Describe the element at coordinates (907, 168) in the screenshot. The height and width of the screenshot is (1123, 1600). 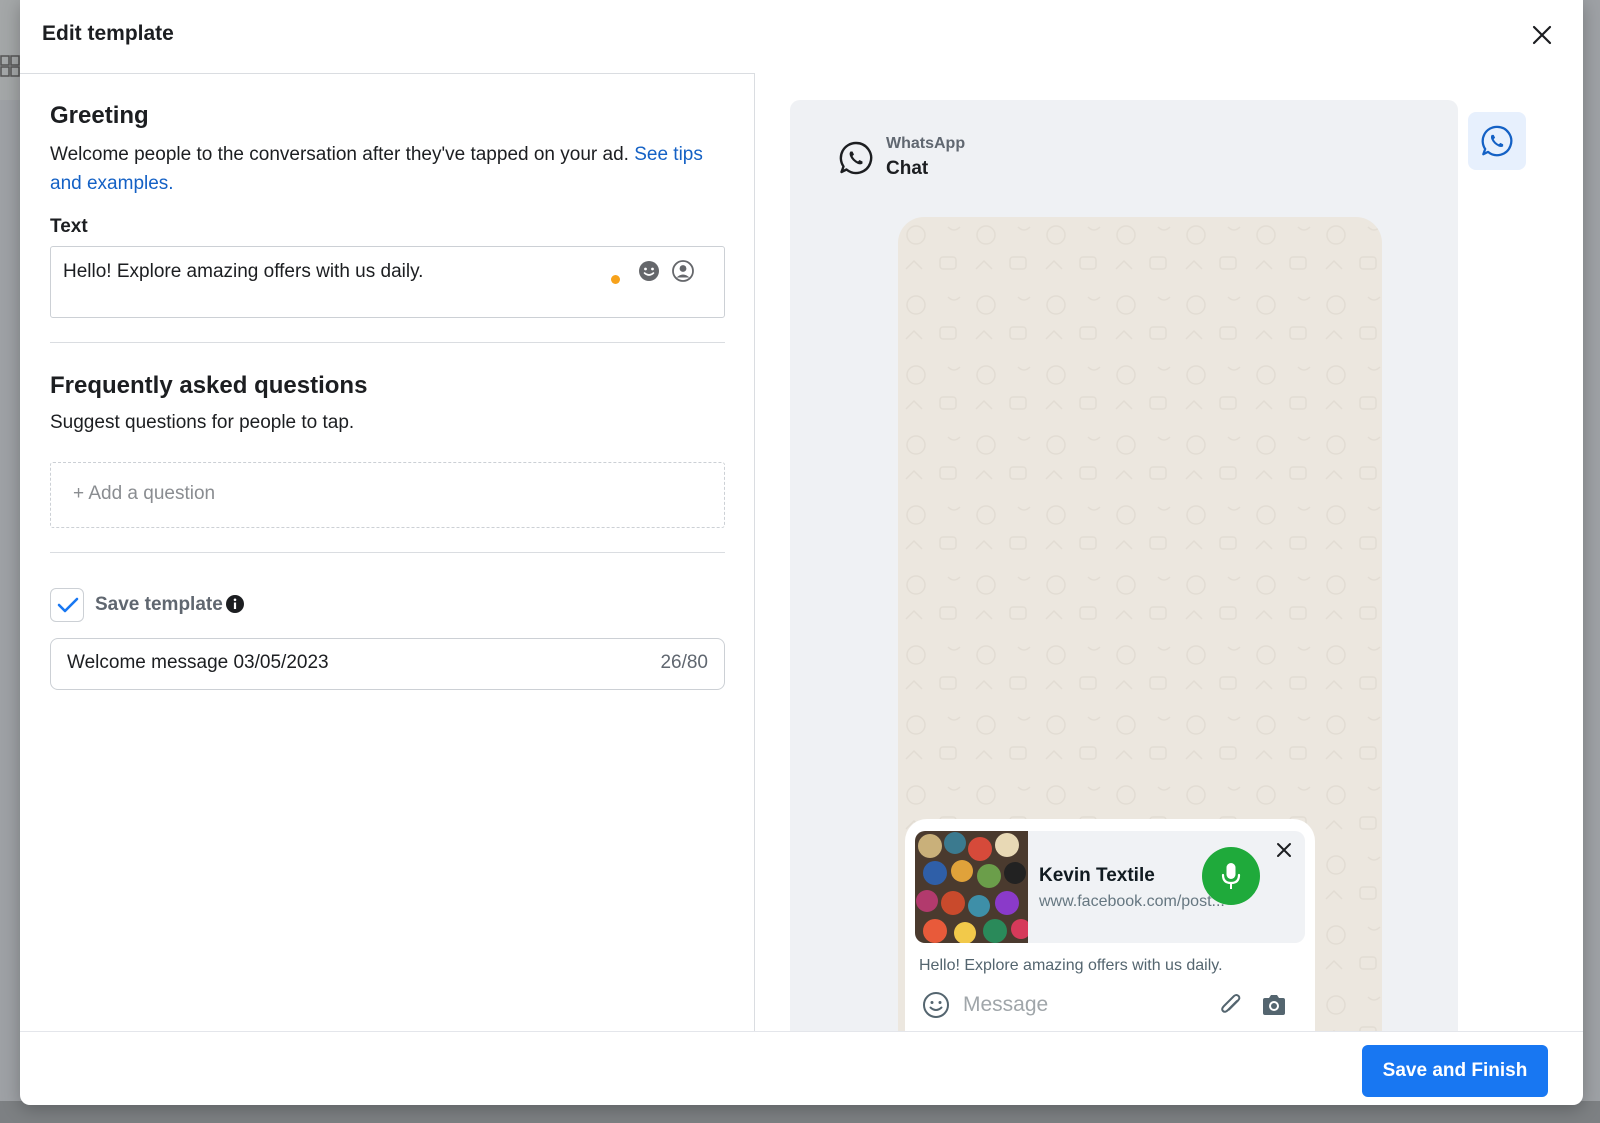
I see `preview-chat-label: Chat` at that location.